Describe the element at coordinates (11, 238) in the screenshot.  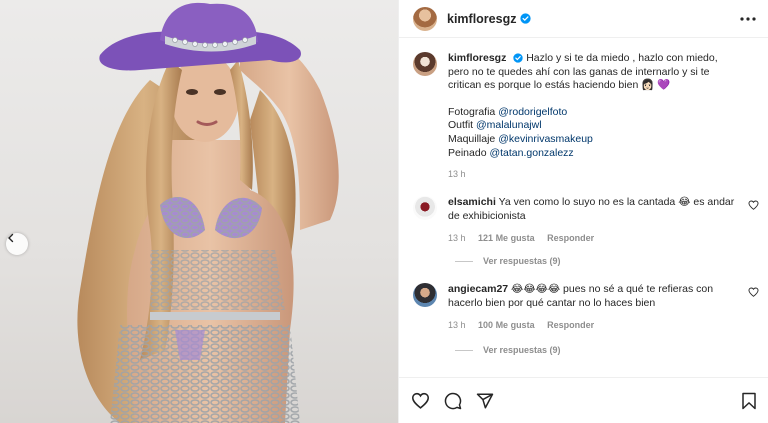
I see `carousel-prev-icon` at that location.